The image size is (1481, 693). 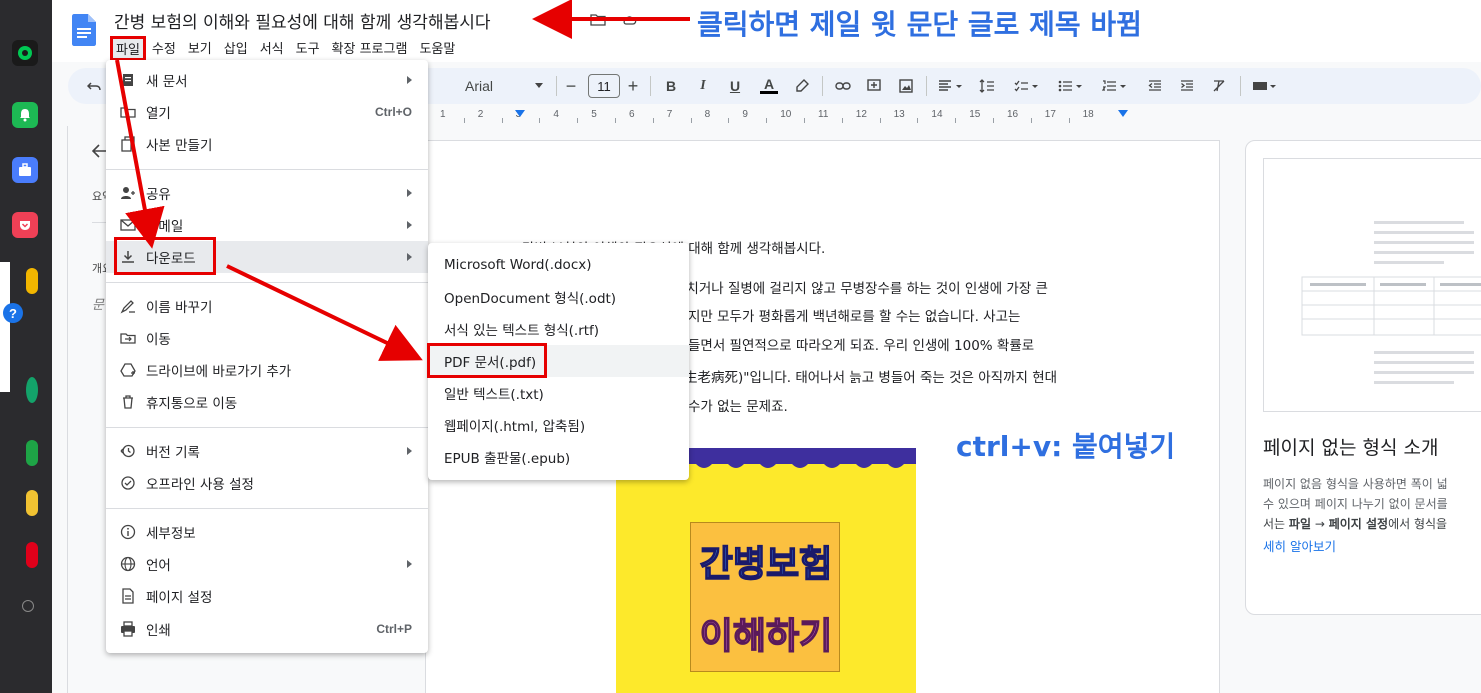 I want to click on star-icon, so click(x=565, y=20).